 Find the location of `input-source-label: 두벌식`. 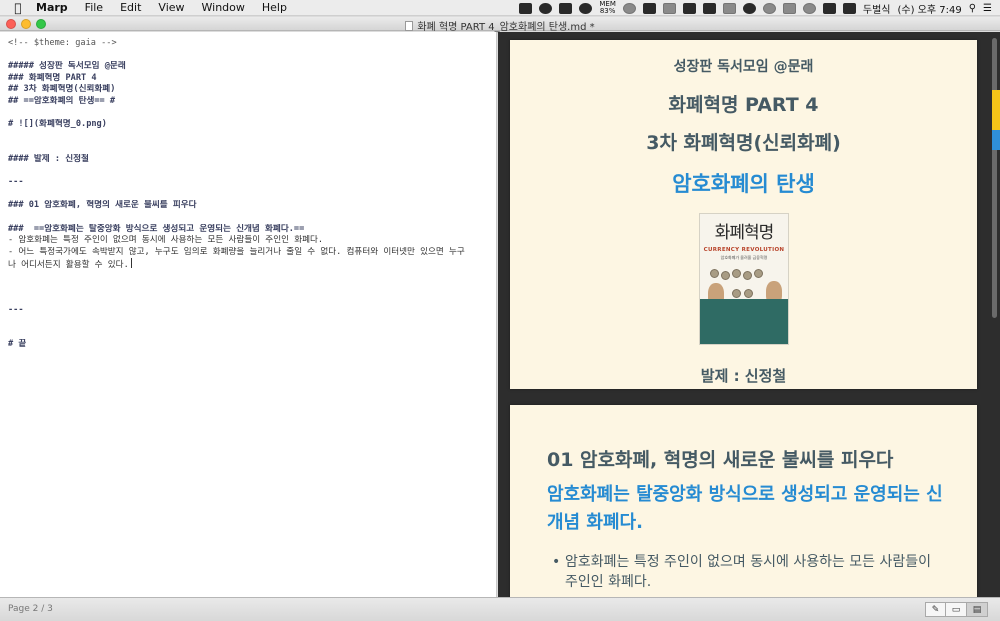

input-source-label: 두벌식 is located at coordinates (877, 8).